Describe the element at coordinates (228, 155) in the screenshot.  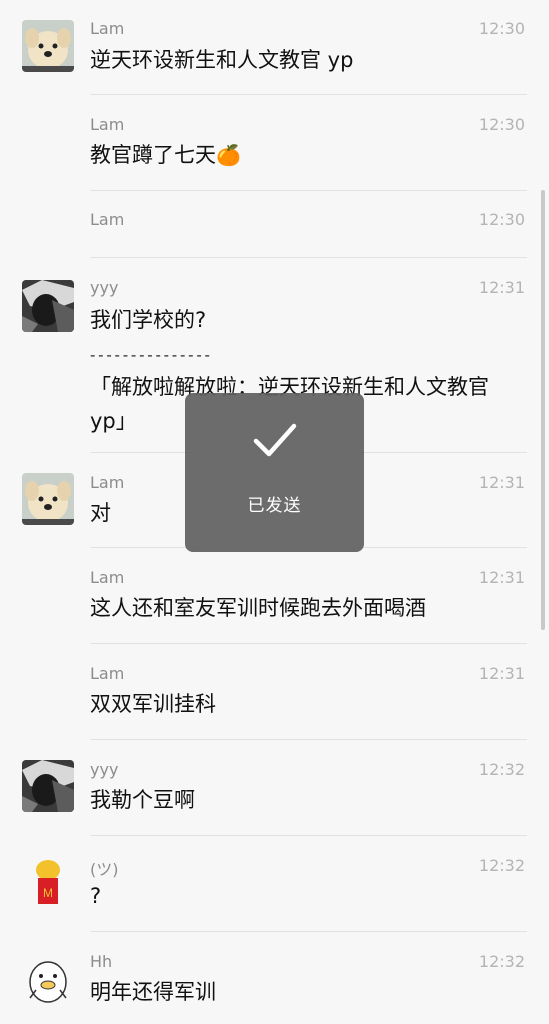
I see `orange-emoji-icon: 🍊` at that location.